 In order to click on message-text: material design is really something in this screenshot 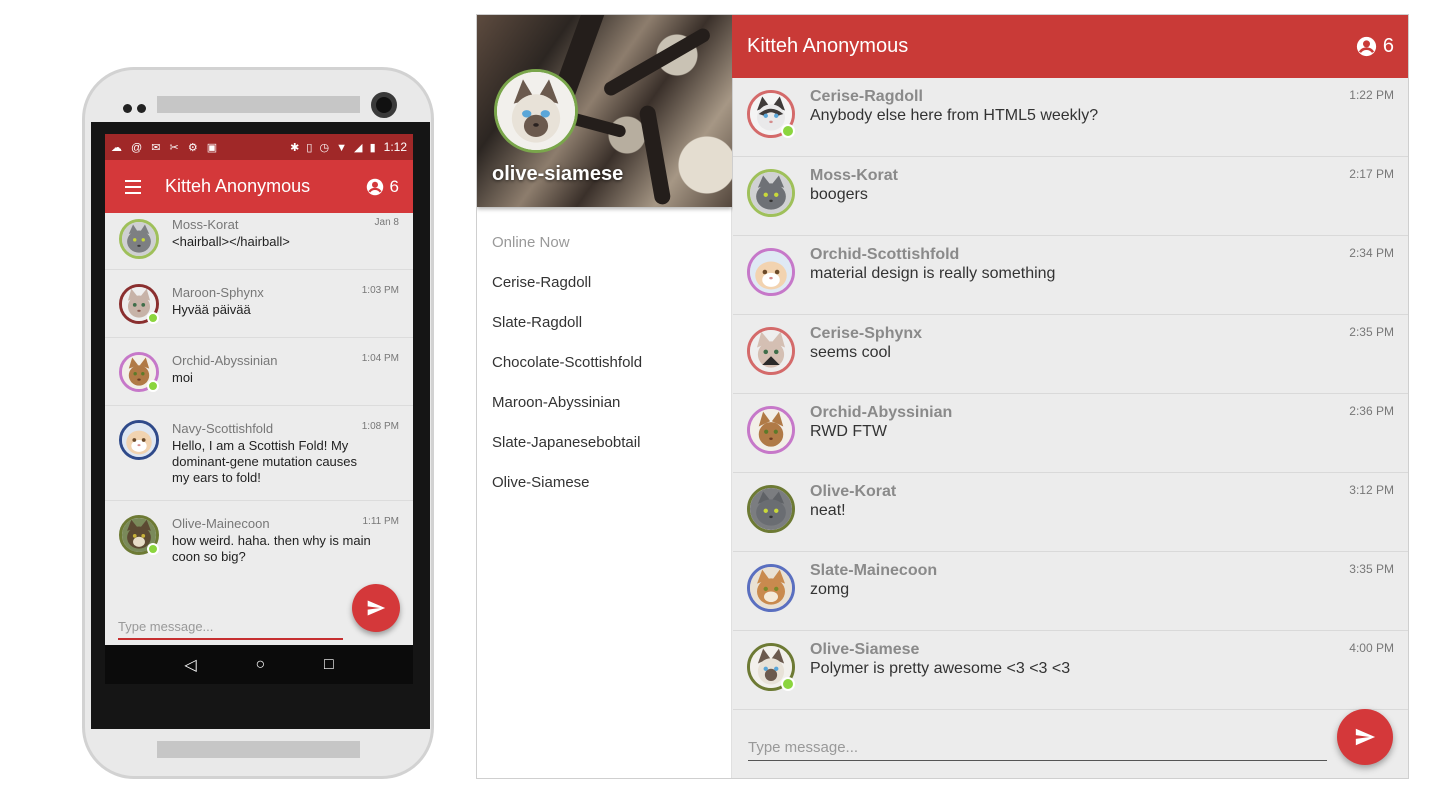, I will do `click(933, 273)`.